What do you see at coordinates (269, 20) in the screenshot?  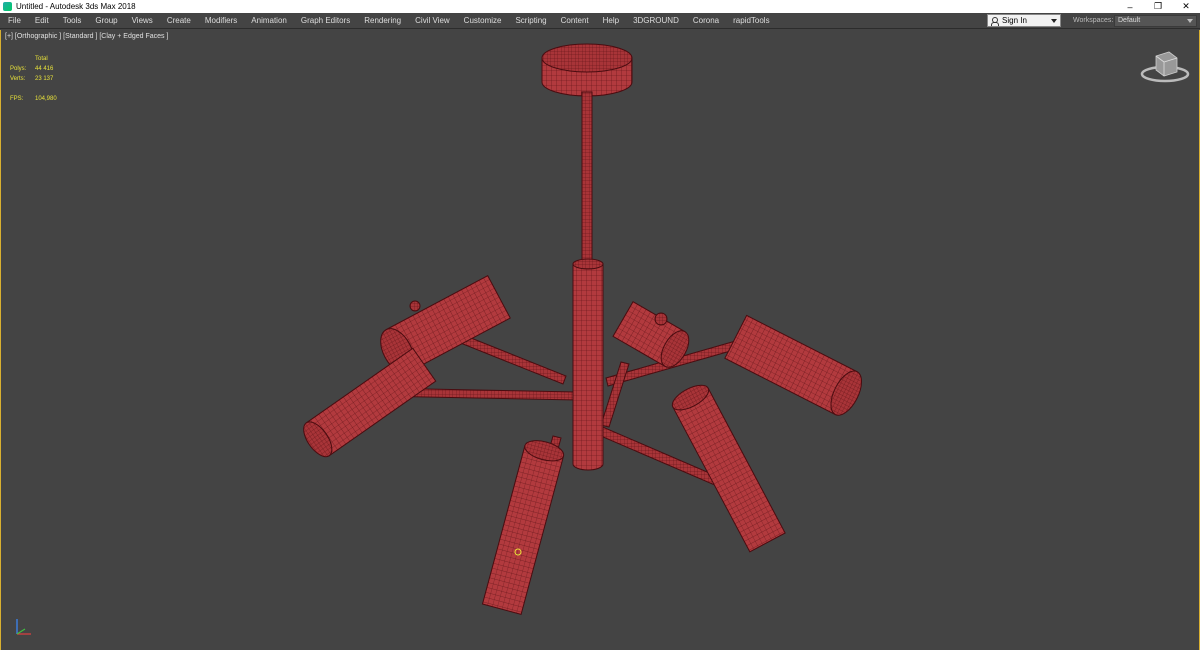 I see `menu-animation: Animation` at bounding box center [269, 20].